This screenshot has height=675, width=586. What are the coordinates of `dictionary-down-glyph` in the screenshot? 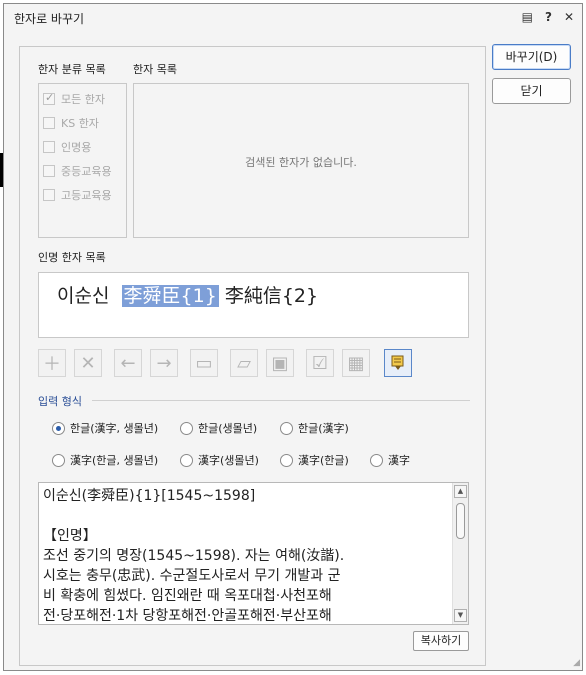 It's located at (397, 362).